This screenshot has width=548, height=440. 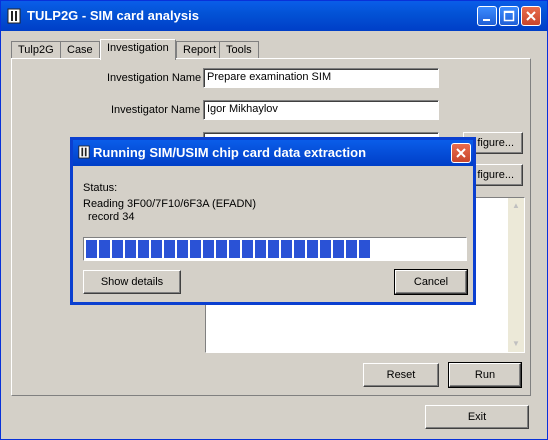 I want to click on scroll-up-icon: ▲, so click(x=516, y=206).